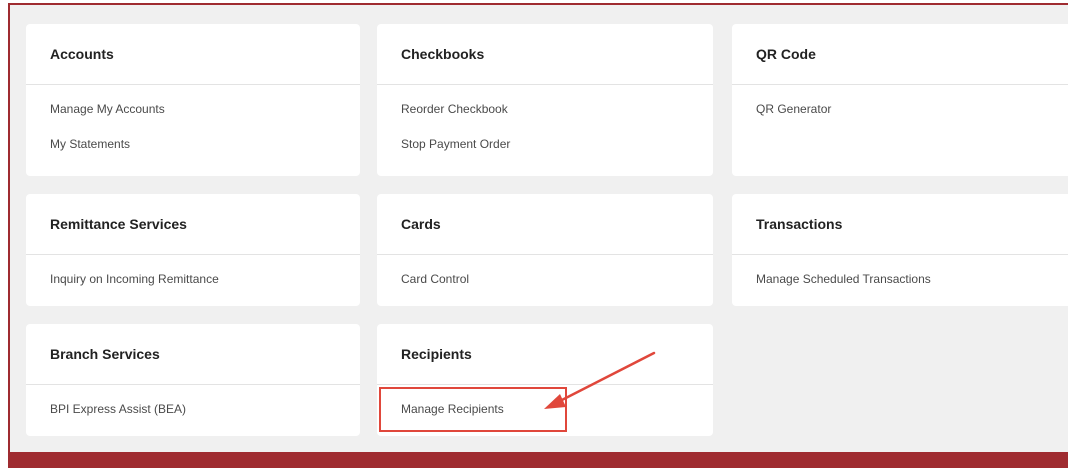  I want to click on card-title-branch-services: Branch Services, so click(193, 354).